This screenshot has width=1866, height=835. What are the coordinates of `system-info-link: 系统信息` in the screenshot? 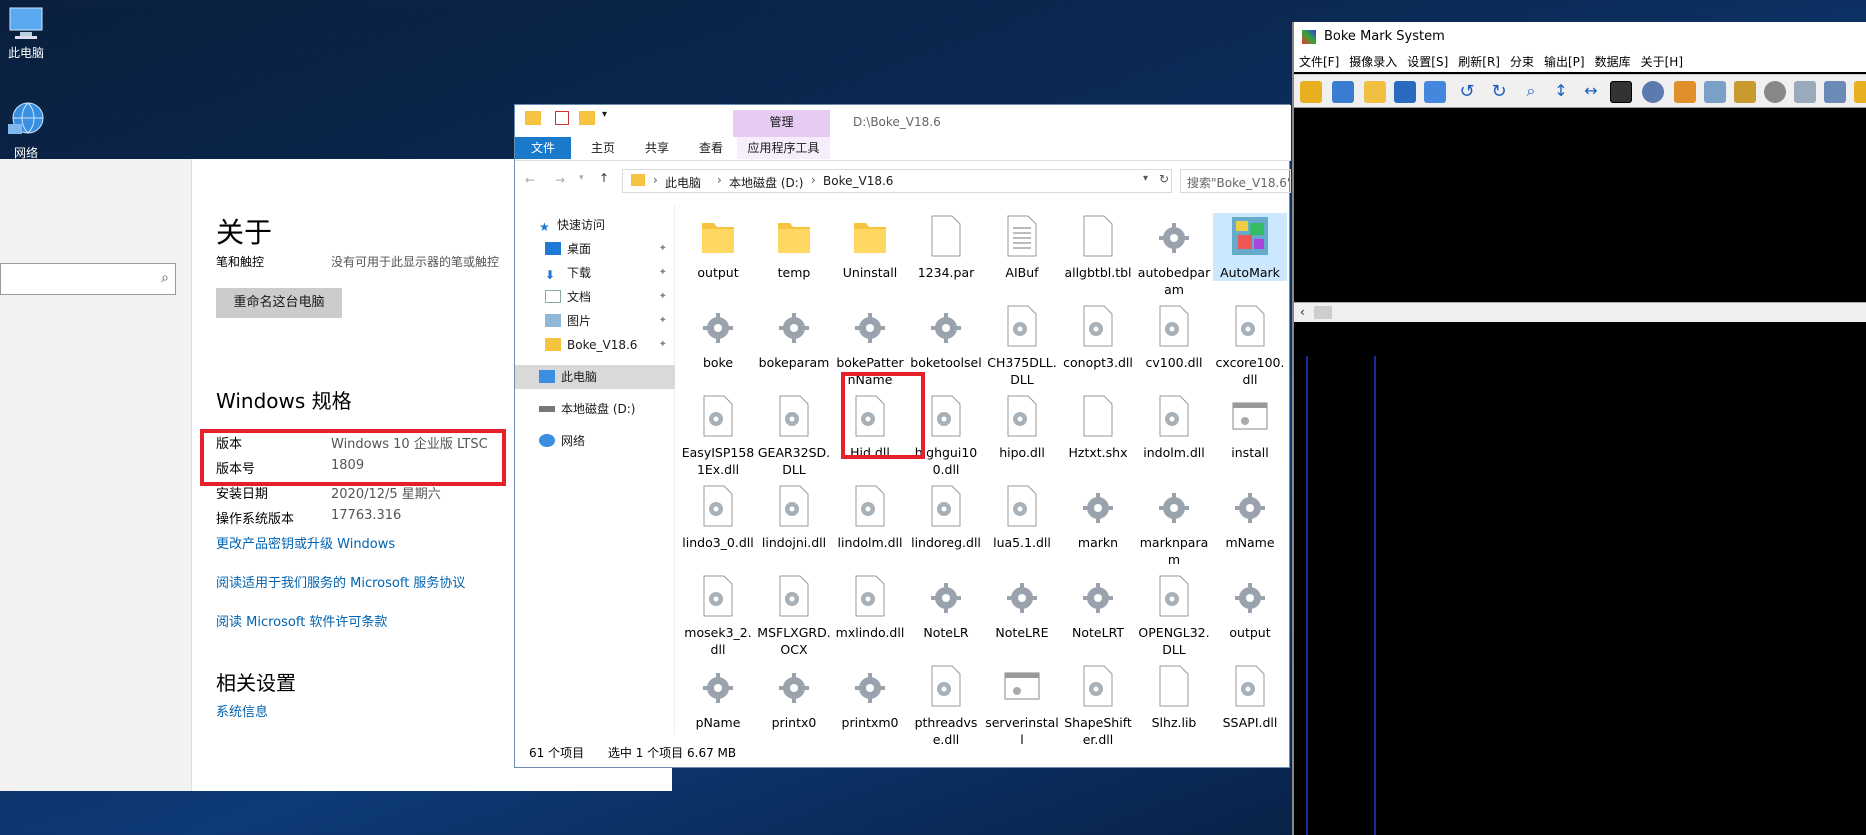 It's located at (242, 710).